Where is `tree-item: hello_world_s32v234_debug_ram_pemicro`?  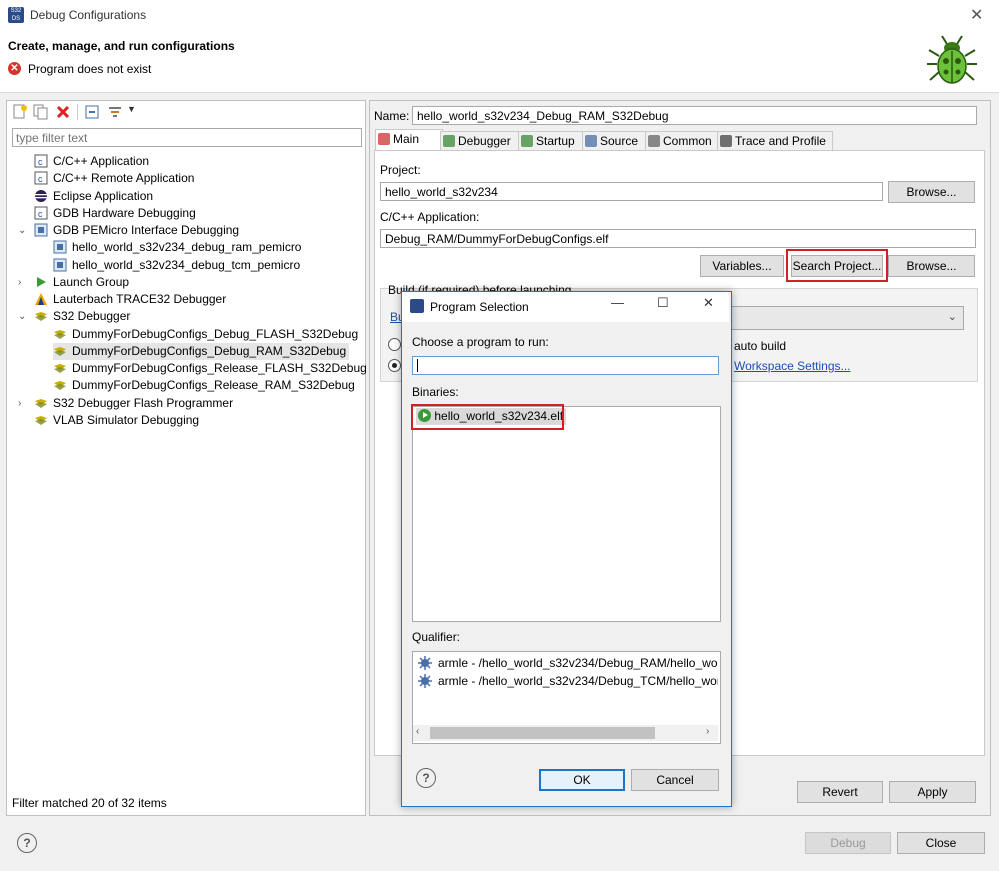
tree-item: hello_world_s32v234_debug_ram_pemicro is located at coordinates (178, 247).